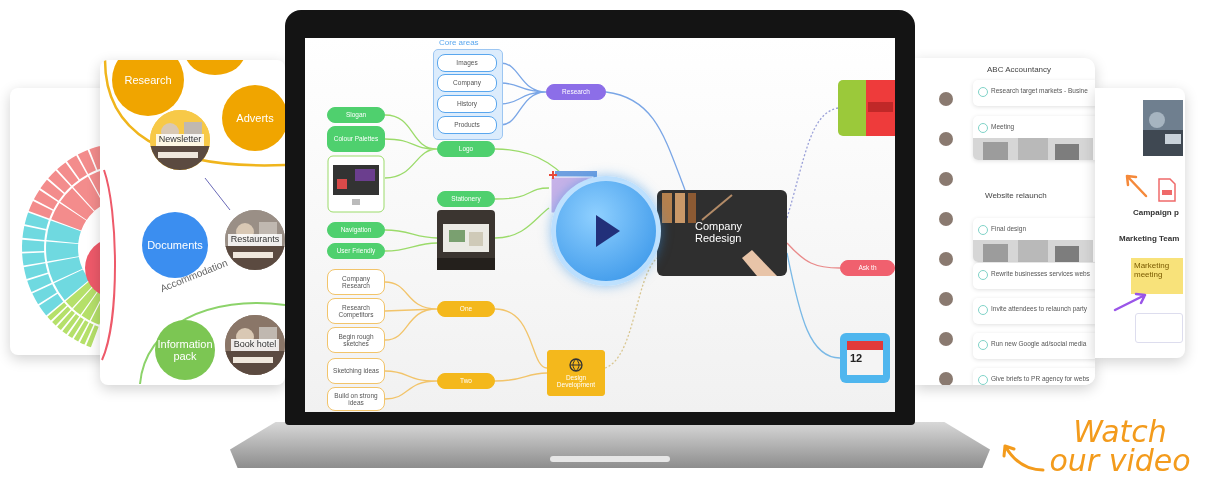 The image size is (1207, 504). What do you see at coordinates (175, 245) in the screenshot?
I see `bubble-label: Documents` at bounding box center [175, 245].